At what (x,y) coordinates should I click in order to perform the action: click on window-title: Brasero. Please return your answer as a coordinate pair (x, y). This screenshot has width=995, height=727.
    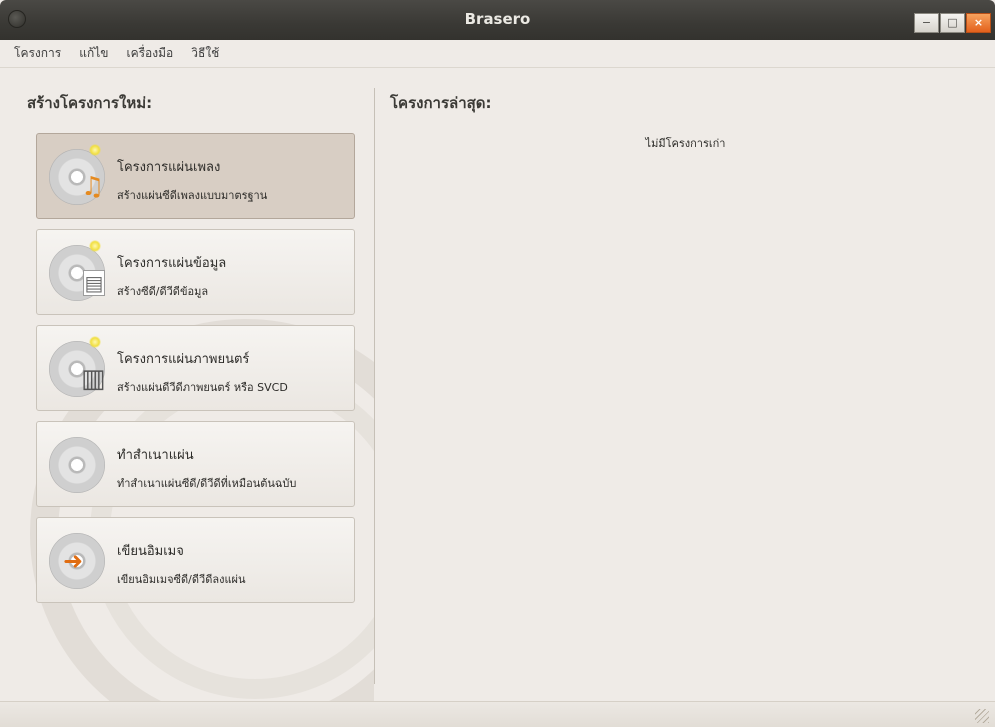
    Looking at the image, I should click on (497, 19).